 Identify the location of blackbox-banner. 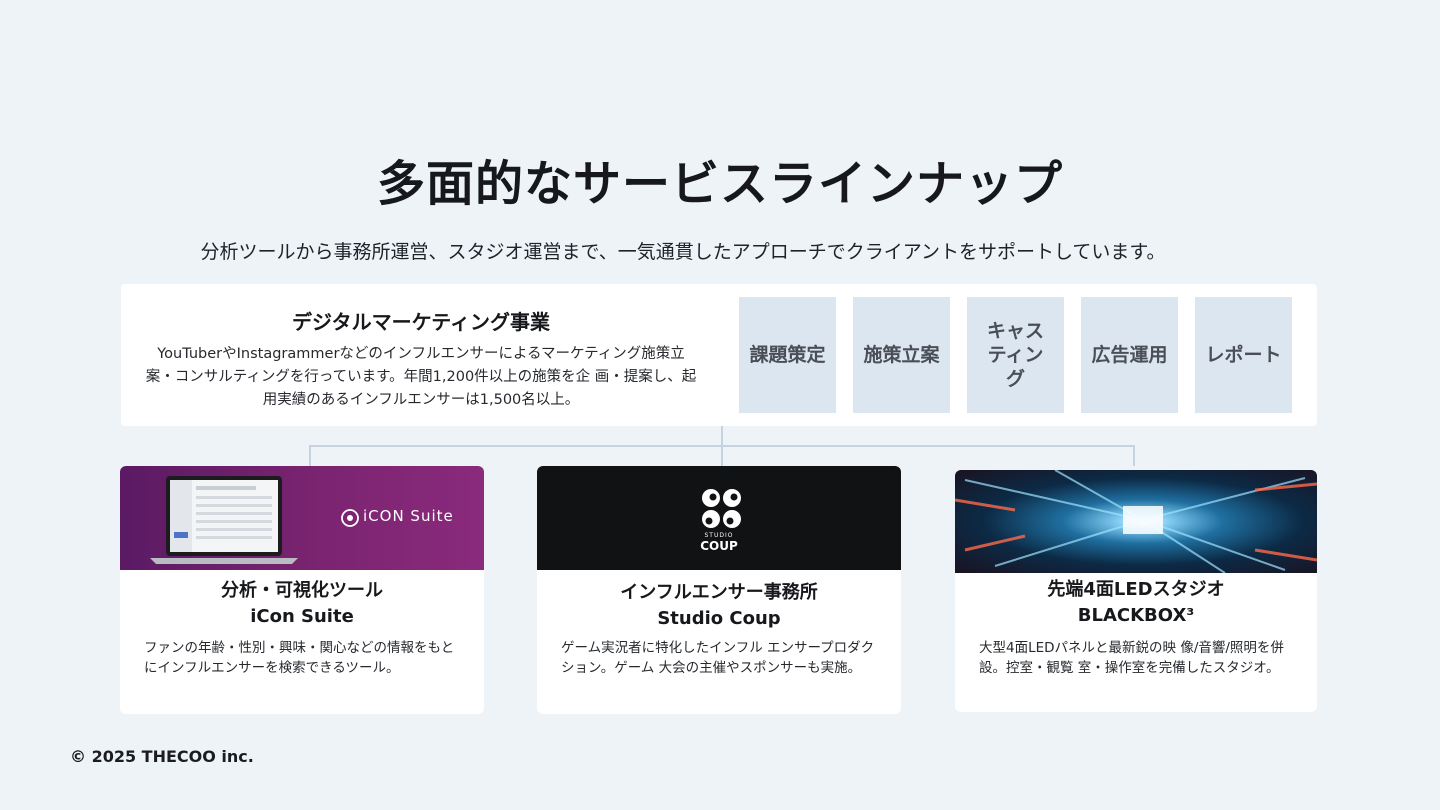
(1136, 521).